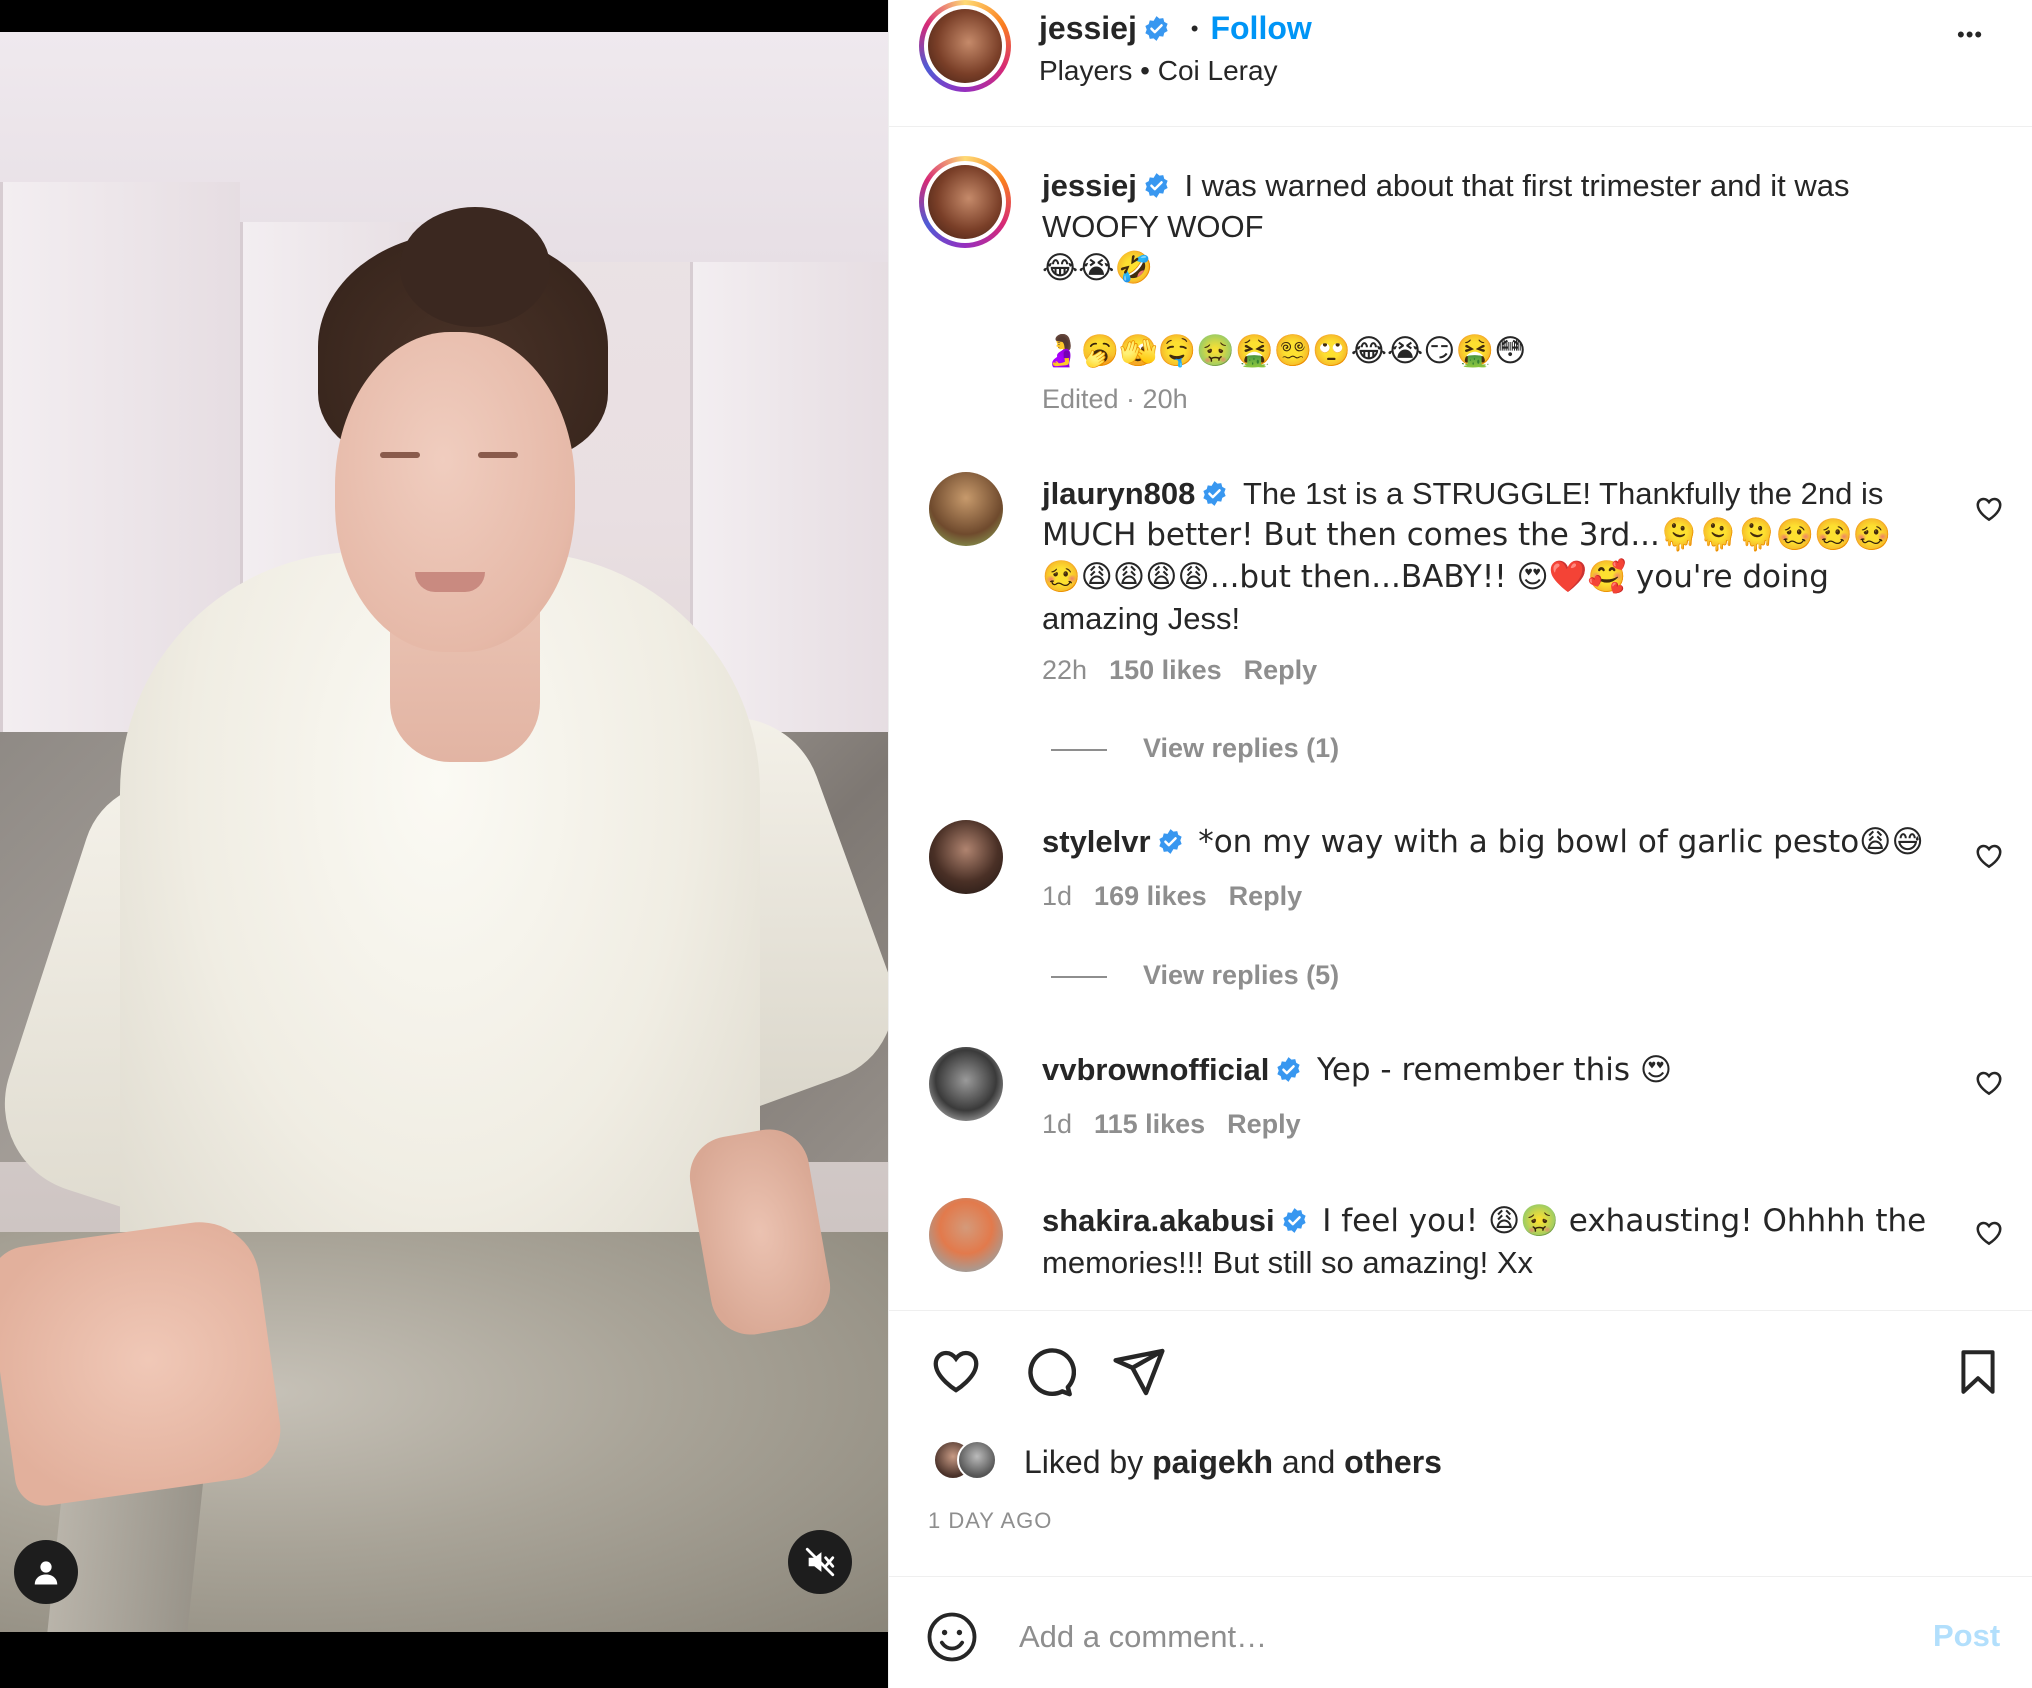 The image size is (2032, 1688). What do you see at coordinates (1165, 670) in the screenshot?
I see `comment-likes: 150 likes` at bounding box center [1165, 670].